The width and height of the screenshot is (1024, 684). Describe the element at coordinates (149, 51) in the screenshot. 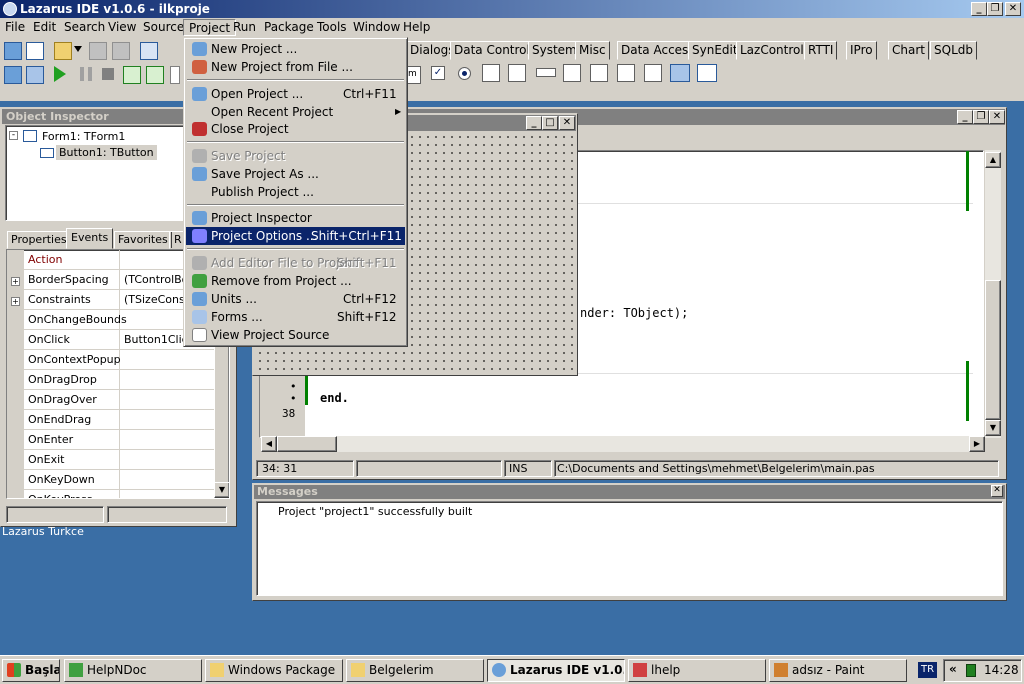

I see `toggle-form-unit-icon` at that location.